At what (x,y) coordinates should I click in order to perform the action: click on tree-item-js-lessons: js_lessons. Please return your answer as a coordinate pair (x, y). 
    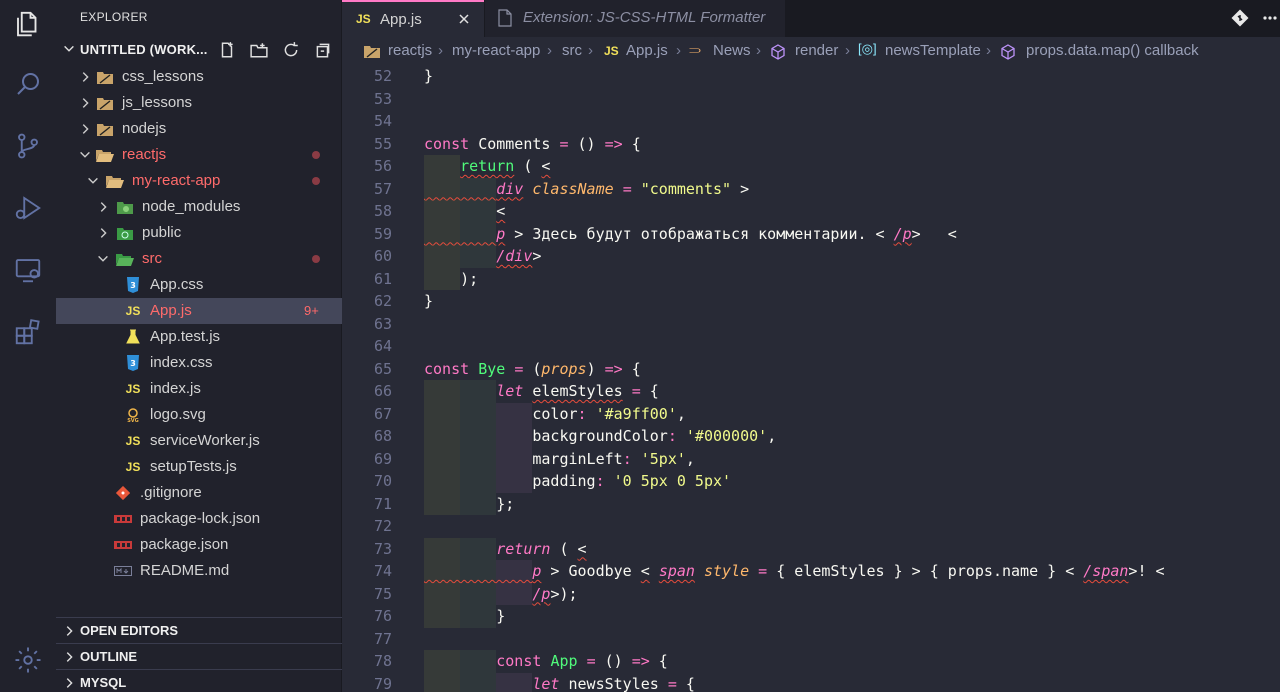
    Looking at the image, I should click on (199, 103).